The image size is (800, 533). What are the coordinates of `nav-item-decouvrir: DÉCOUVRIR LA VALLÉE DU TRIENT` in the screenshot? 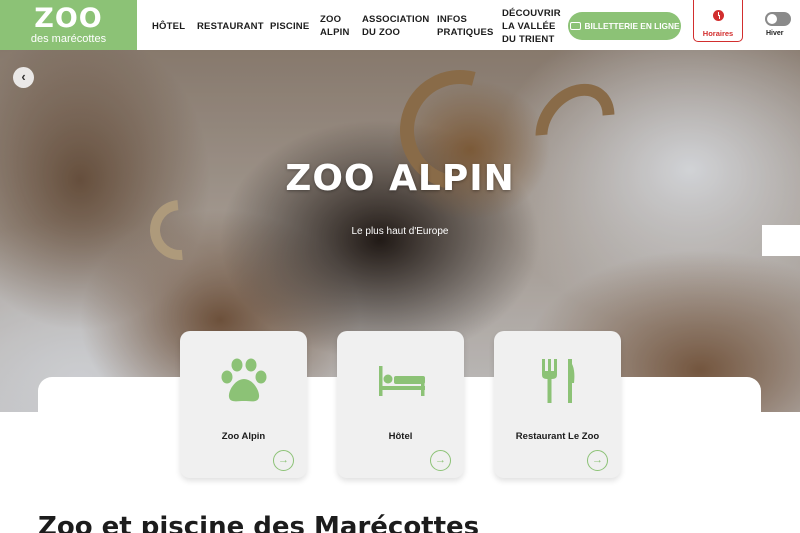 It's located at (531, 26).